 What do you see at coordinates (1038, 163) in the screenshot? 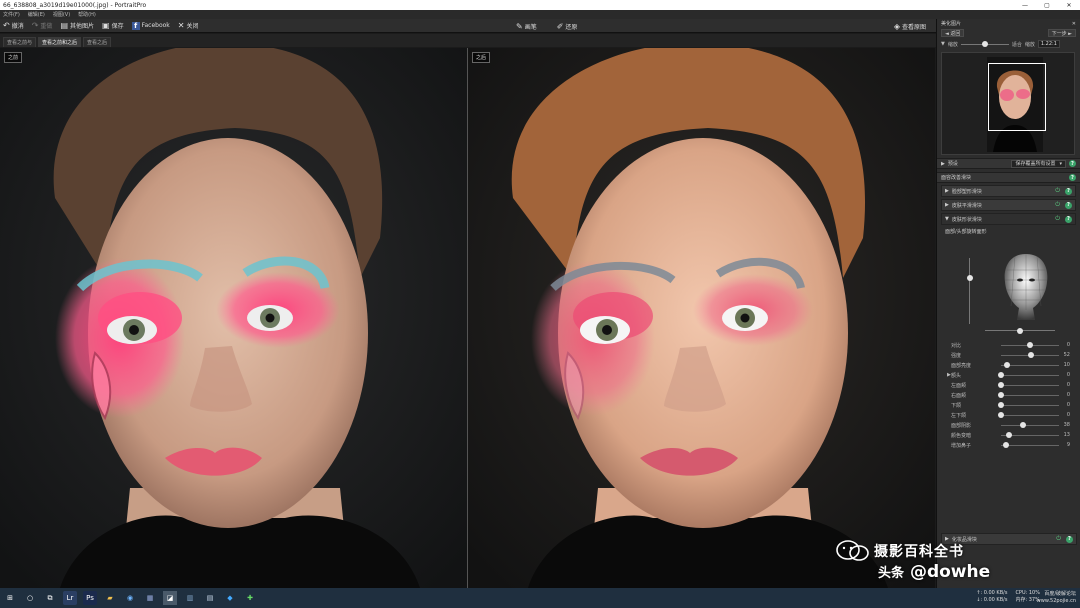
I see `preset-dropdown: 保存覆盖所有设置 ▾` at bounding box center [1038, 163].